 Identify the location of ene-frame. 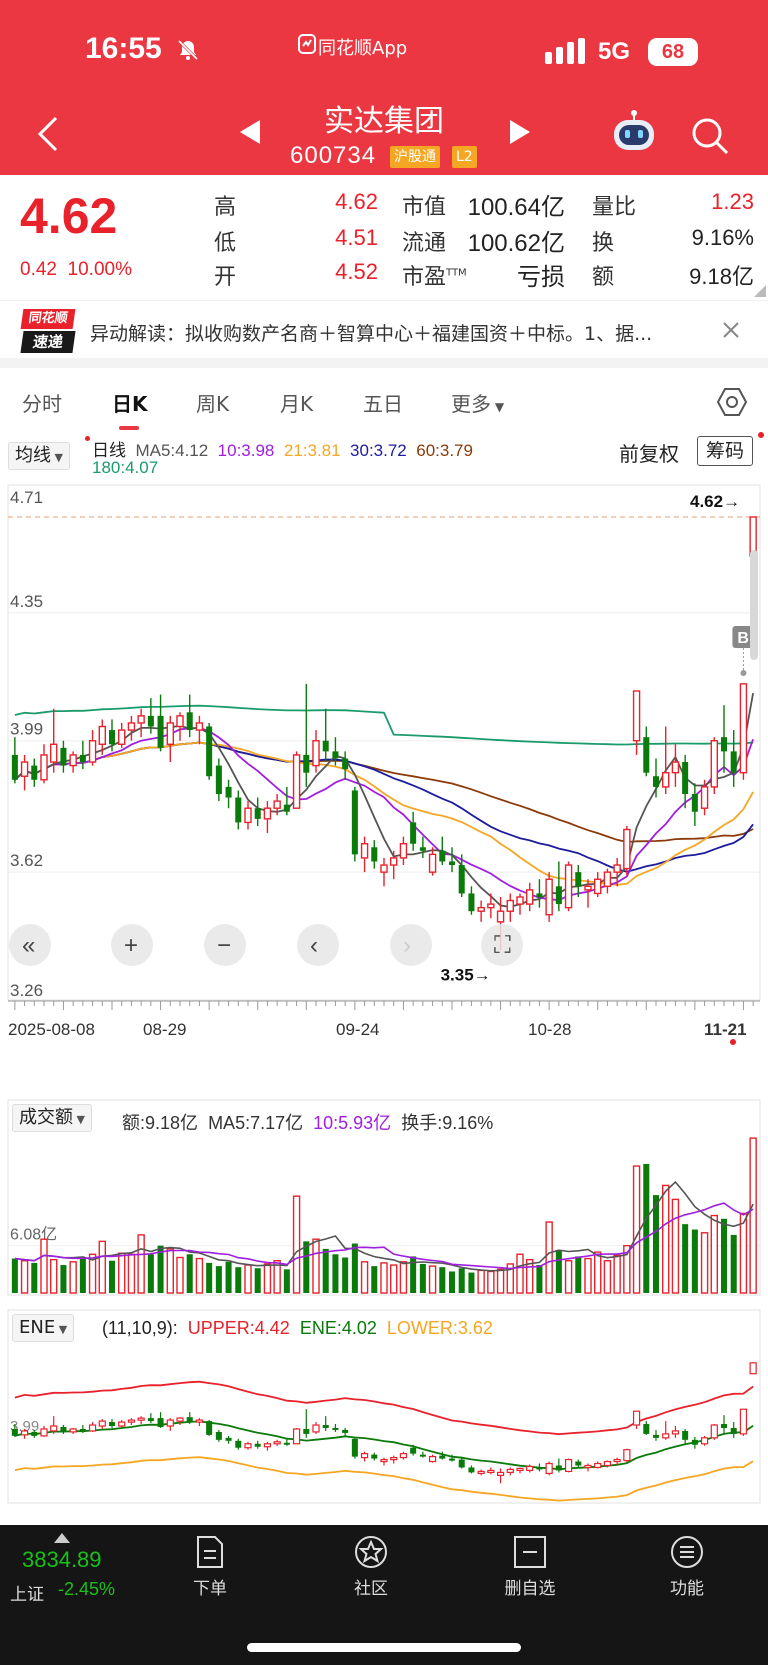
(384, 1406).